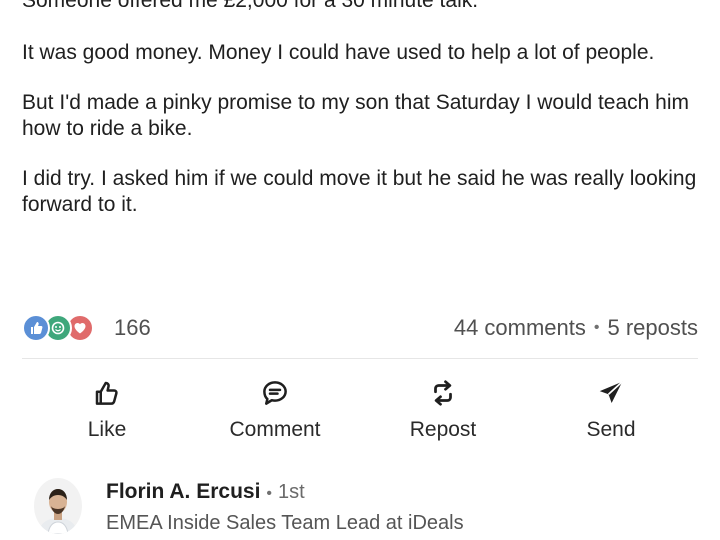  I want to click on comments-count-link: 44 comments, so click(520, 328).